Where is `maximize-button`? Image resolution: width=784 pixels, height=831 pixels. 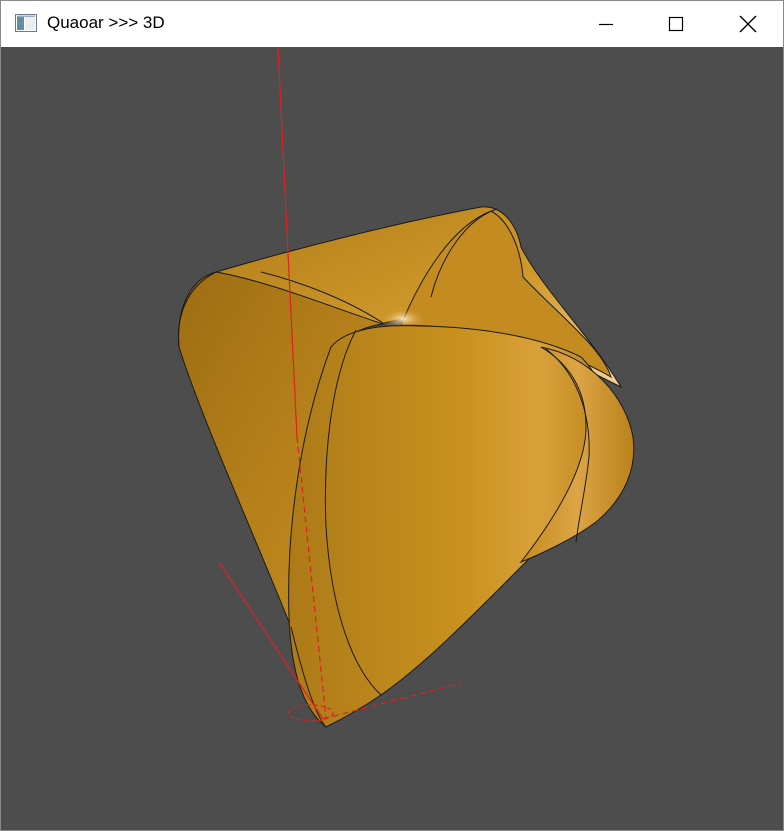 maximize-button is located at coordinates (676, 24).